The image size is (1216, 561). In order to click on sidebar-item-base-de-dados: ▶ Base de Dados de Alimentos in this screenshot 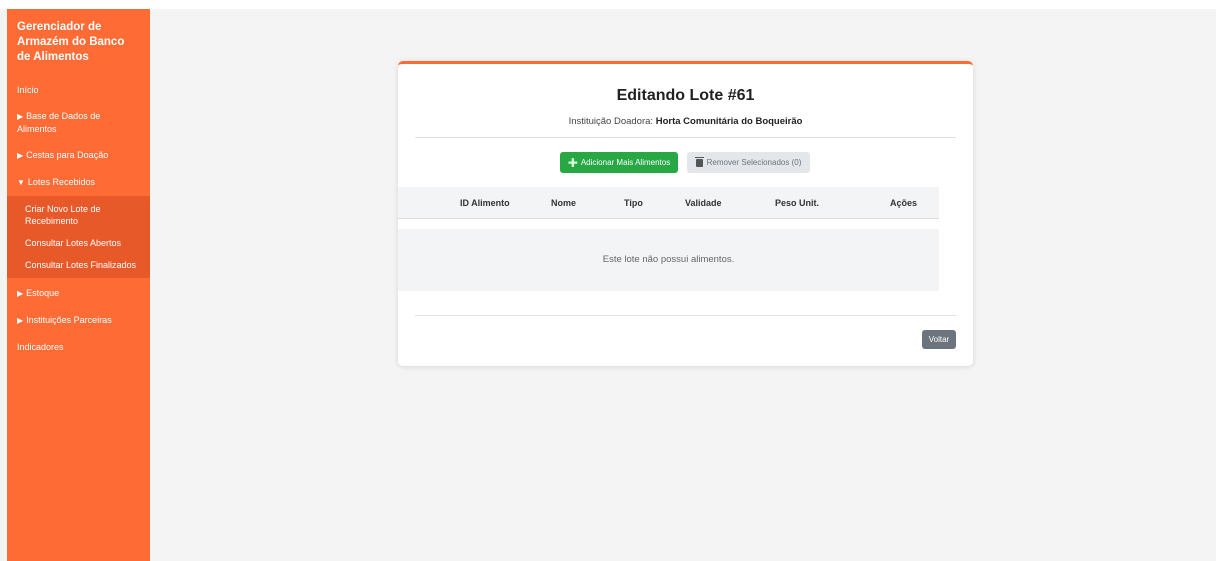, I will do `click(78, 122)`.